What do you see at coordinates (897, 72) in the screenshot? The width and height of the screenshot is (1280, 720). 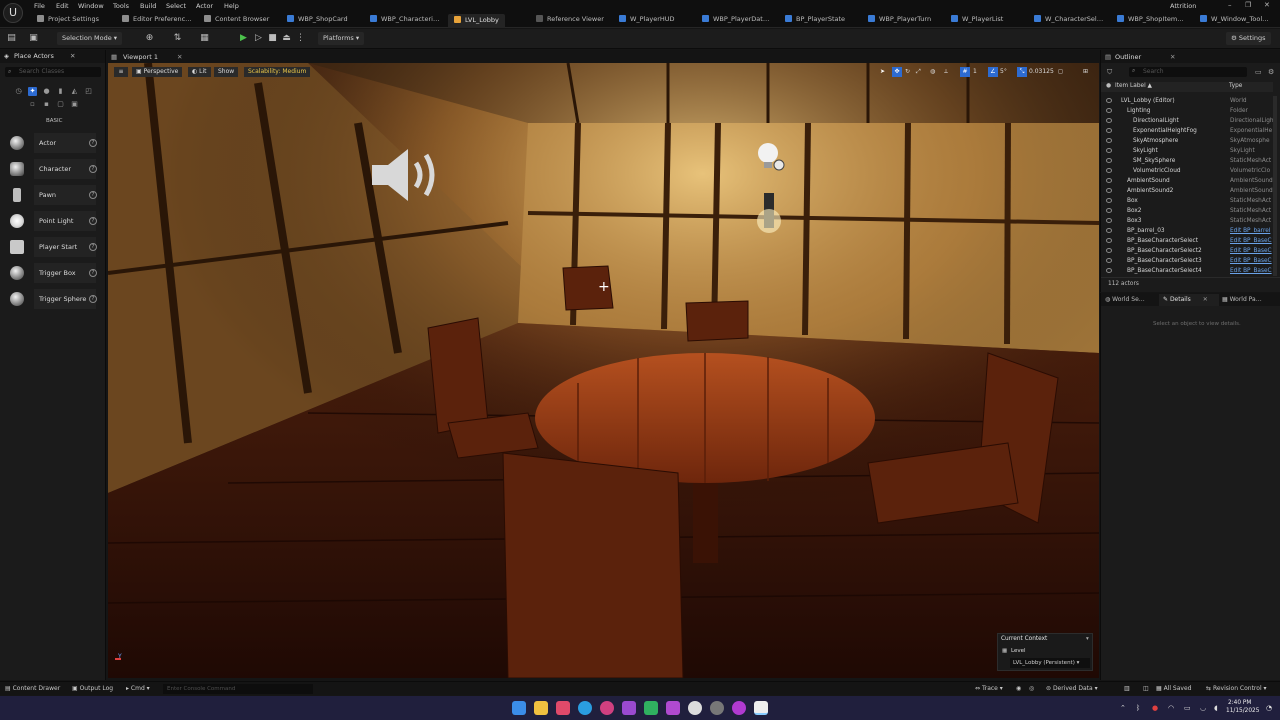 I see `translate-tool-icon: ✥` at bounding box center [897, 72].